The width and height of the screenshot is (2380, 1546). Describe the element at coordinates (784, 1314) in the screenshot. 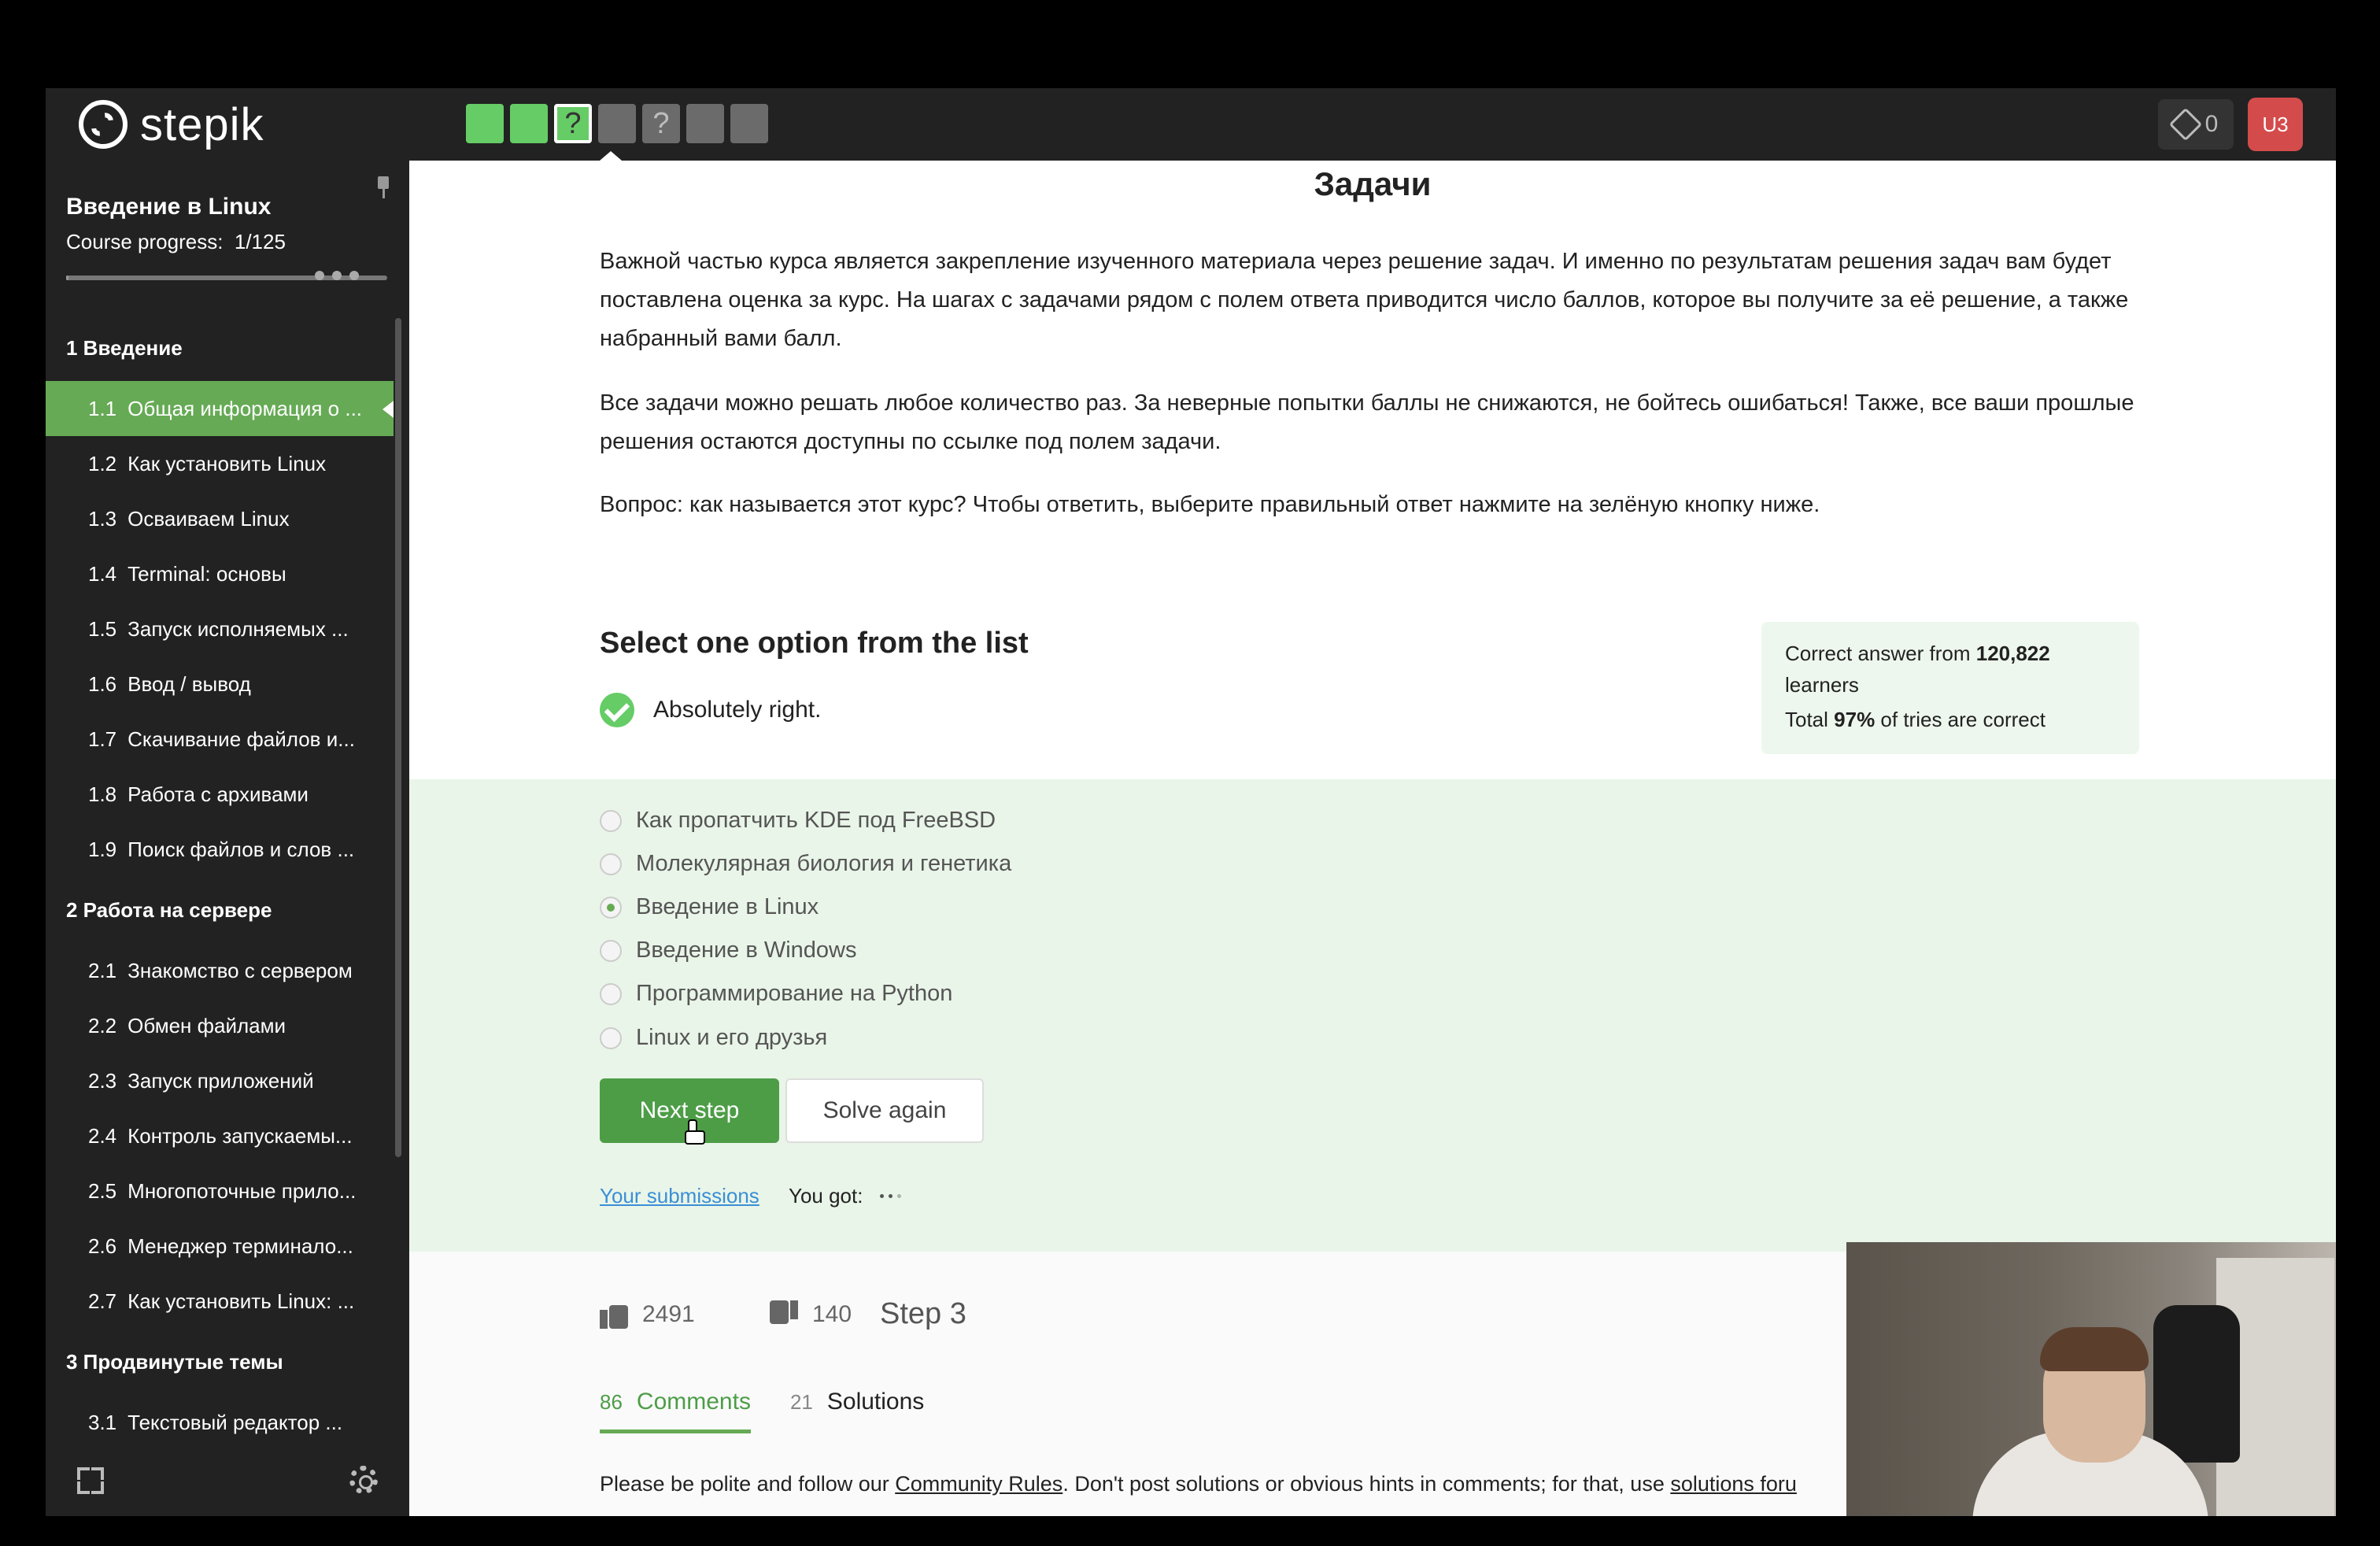

I see `thumbs-down-icon` at that location.